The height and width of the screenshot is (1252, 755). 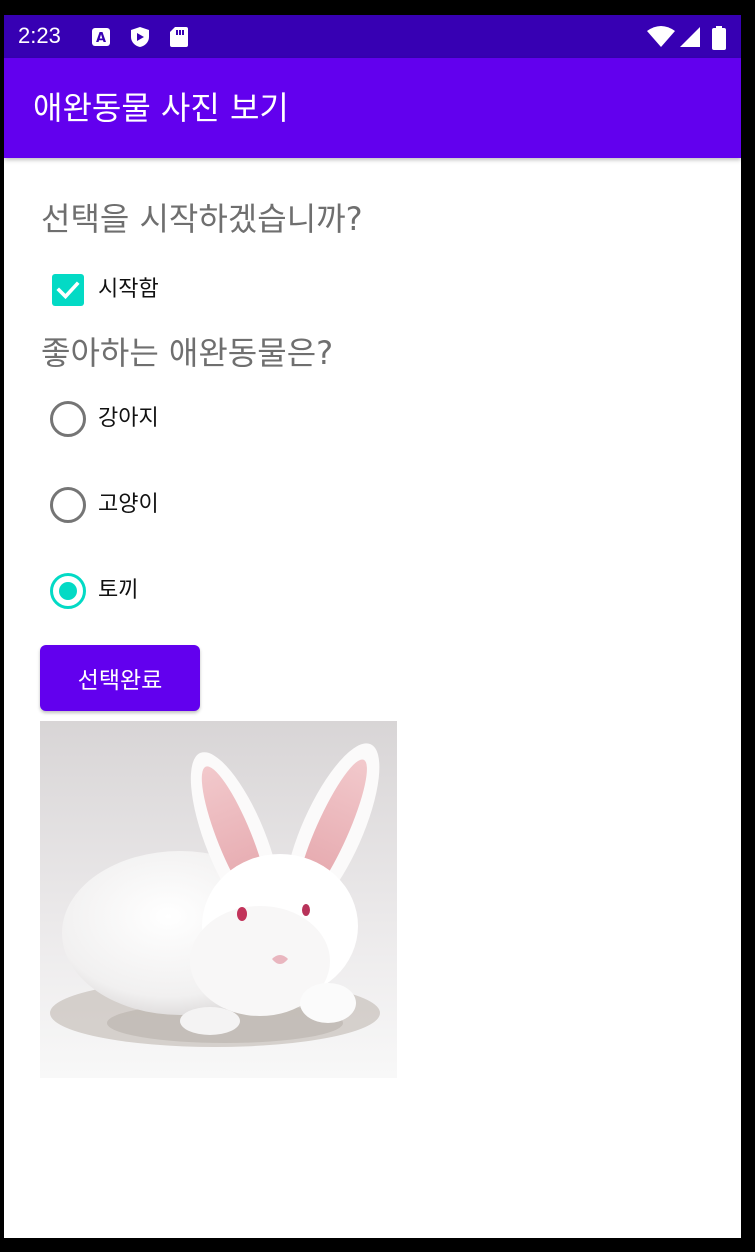 What do you see at coordinates (128, 418) in the screenshot?
I see `radio-label: 강아지` at bounding box center [128, 418].